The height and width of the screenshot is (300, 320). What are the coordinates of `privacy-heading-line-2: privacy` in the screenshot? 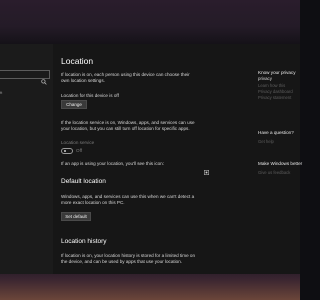 It's located at (265, 78).